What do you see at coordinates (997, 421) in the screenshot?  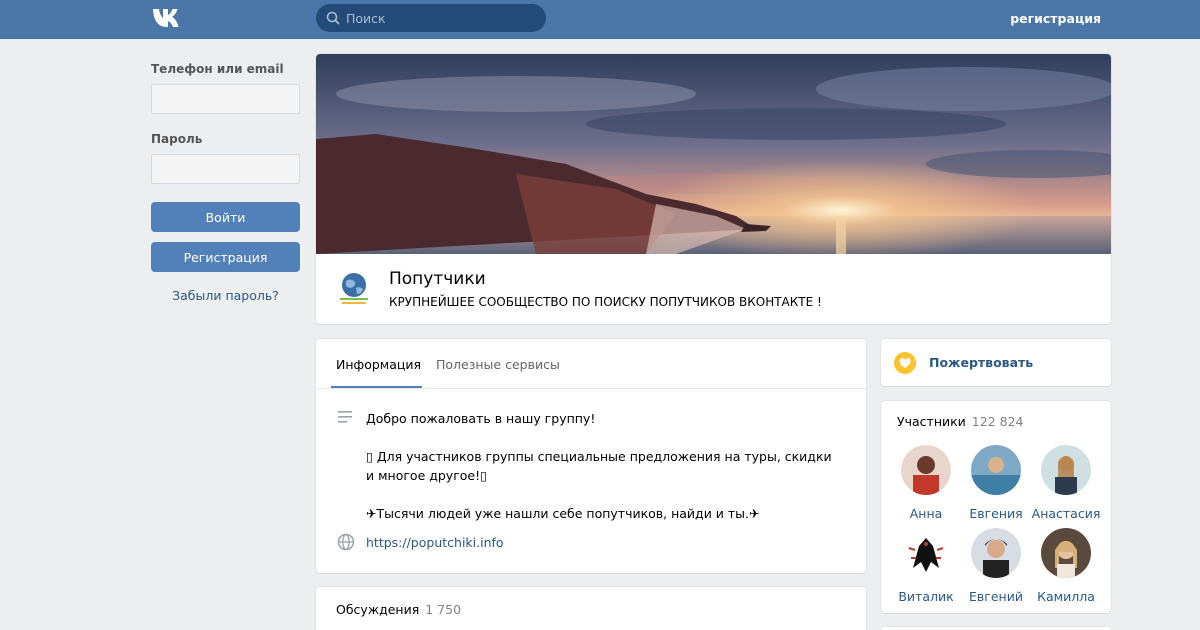 I see `members-count: 122 824` at bounding box center [997, 421].